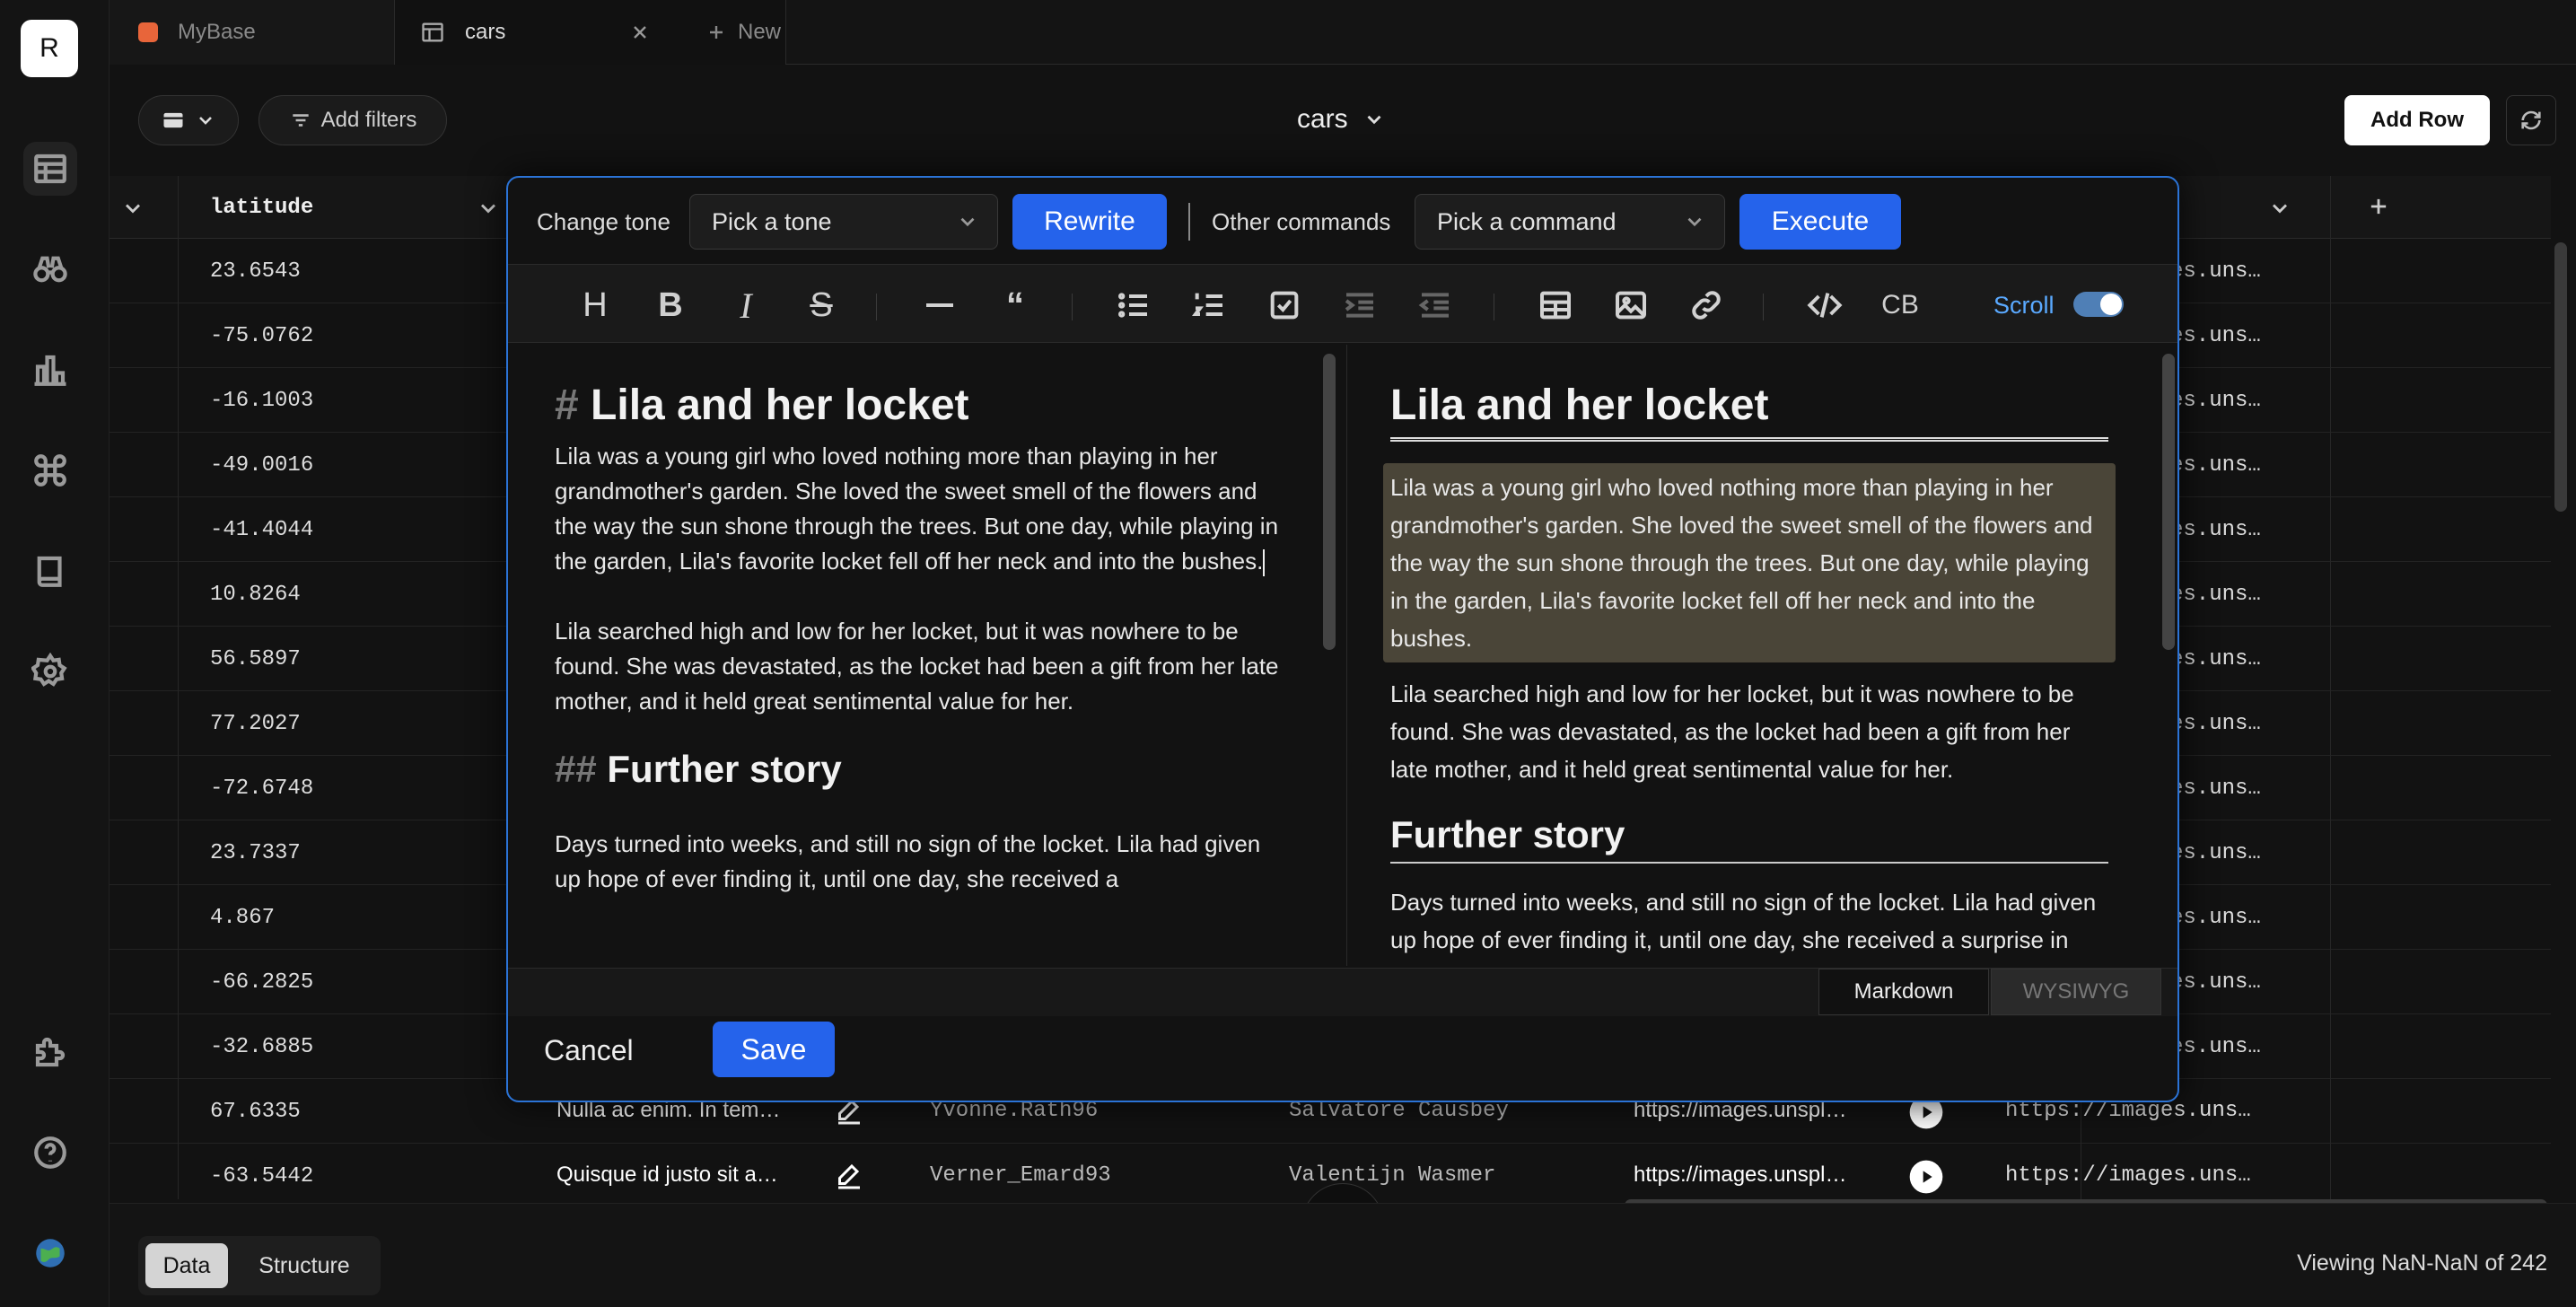 The width and height of the screenshot is (2576, 1307). Describe the element at coordinates (595, 306) in the screenshot. I see `heading-icon: H` at that location.